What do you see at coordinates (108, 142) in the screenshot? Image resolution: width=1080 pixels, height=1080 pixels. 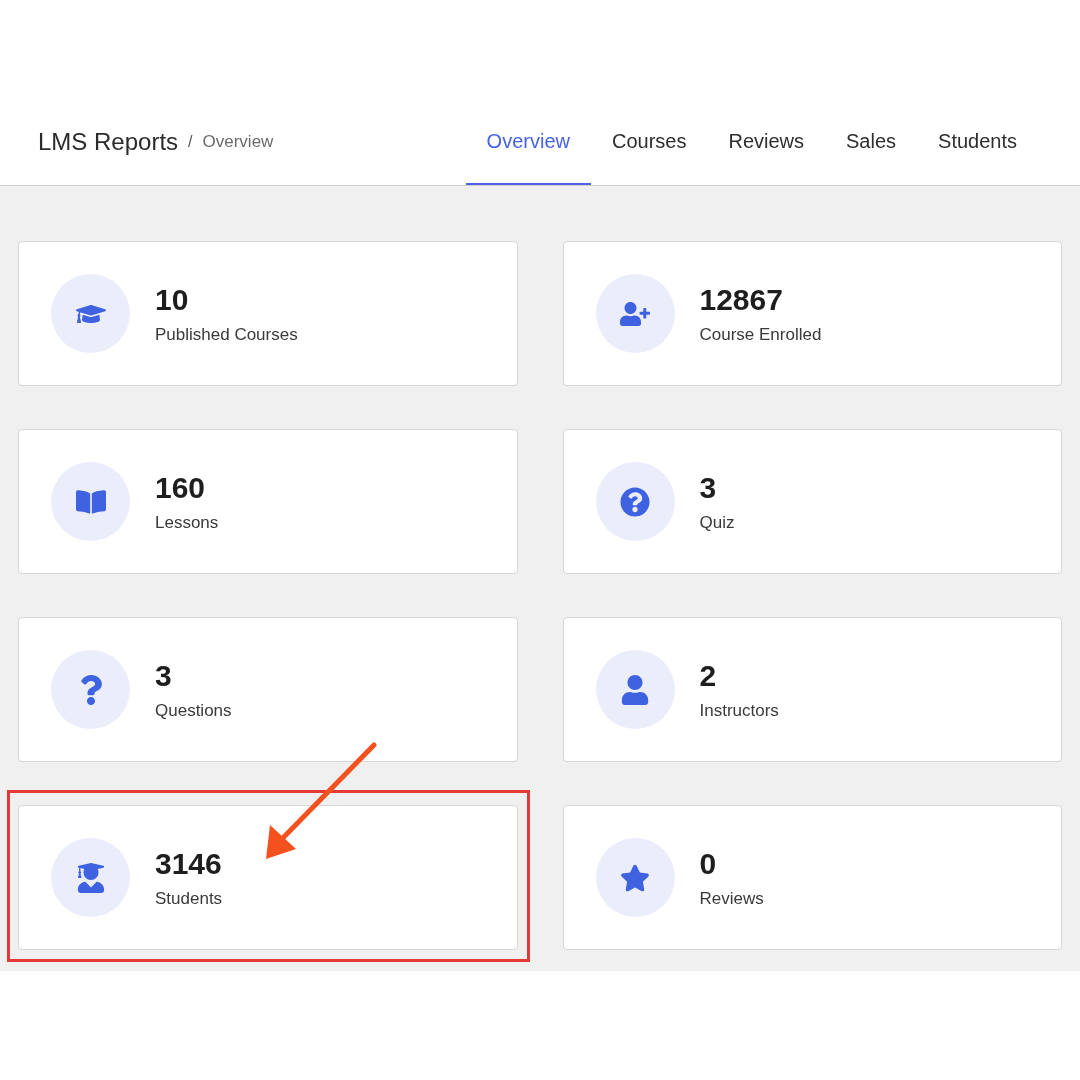 I see `page-title: LMS Reports` at bounding box center [108, 142].